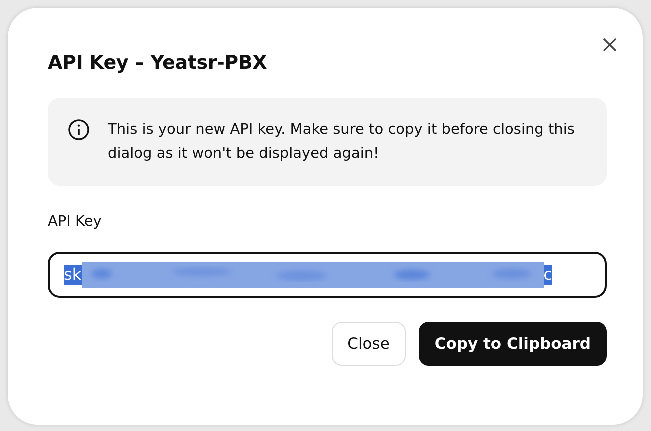 This screenshot has width=651, height=431. What do you see at coordinates (327, 275) in the screenshot?
I see `api-key-field: sk c` at bounding box center [327, 275].